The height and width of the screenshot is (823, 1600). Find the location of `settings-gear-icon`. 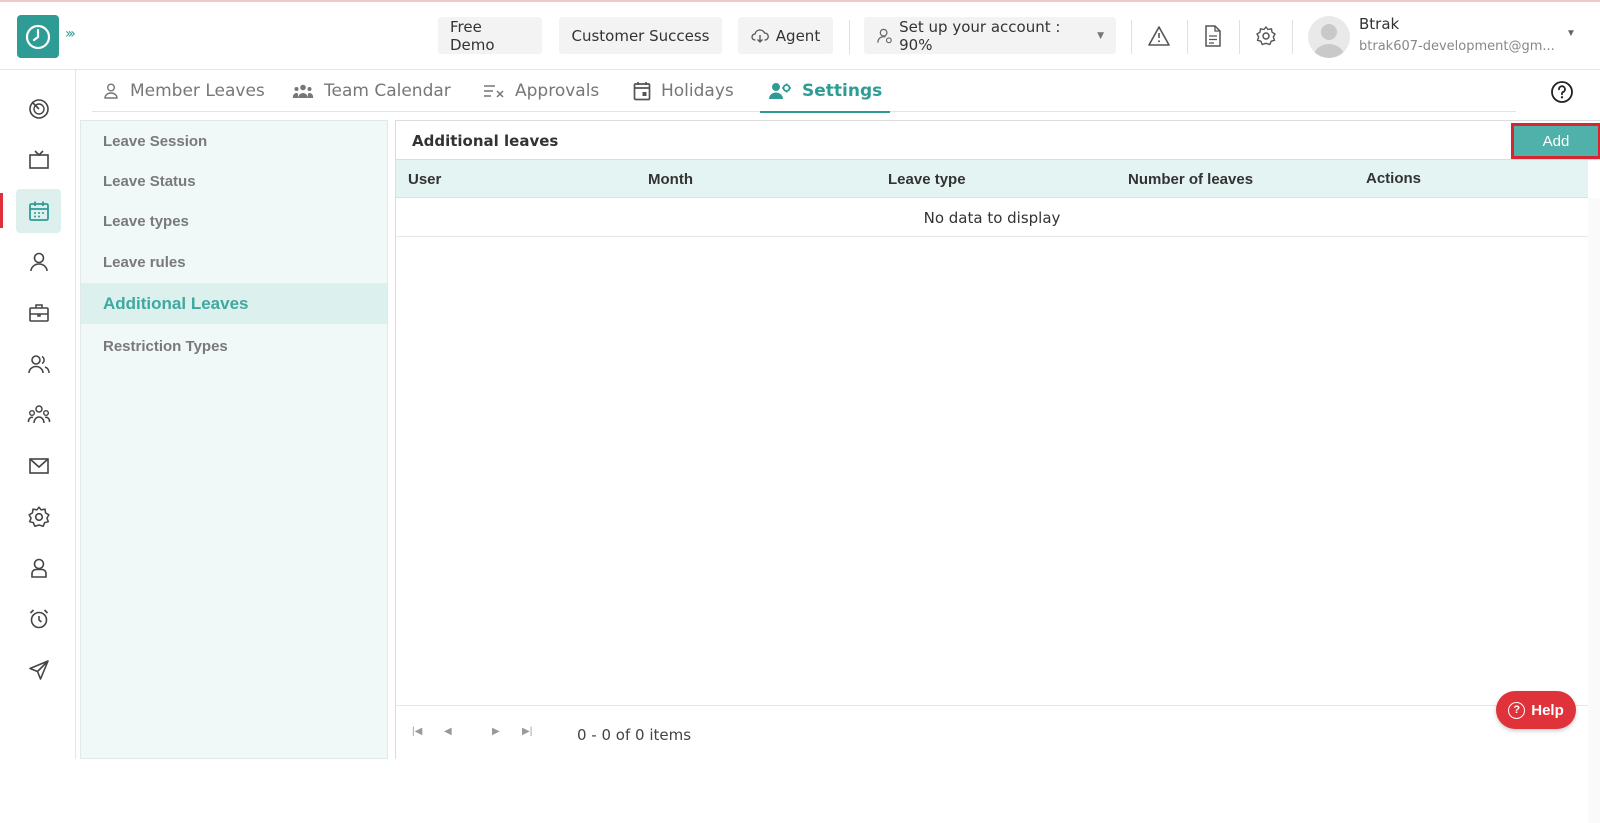

settings-gear-icon is located at coordinates (38, 517).